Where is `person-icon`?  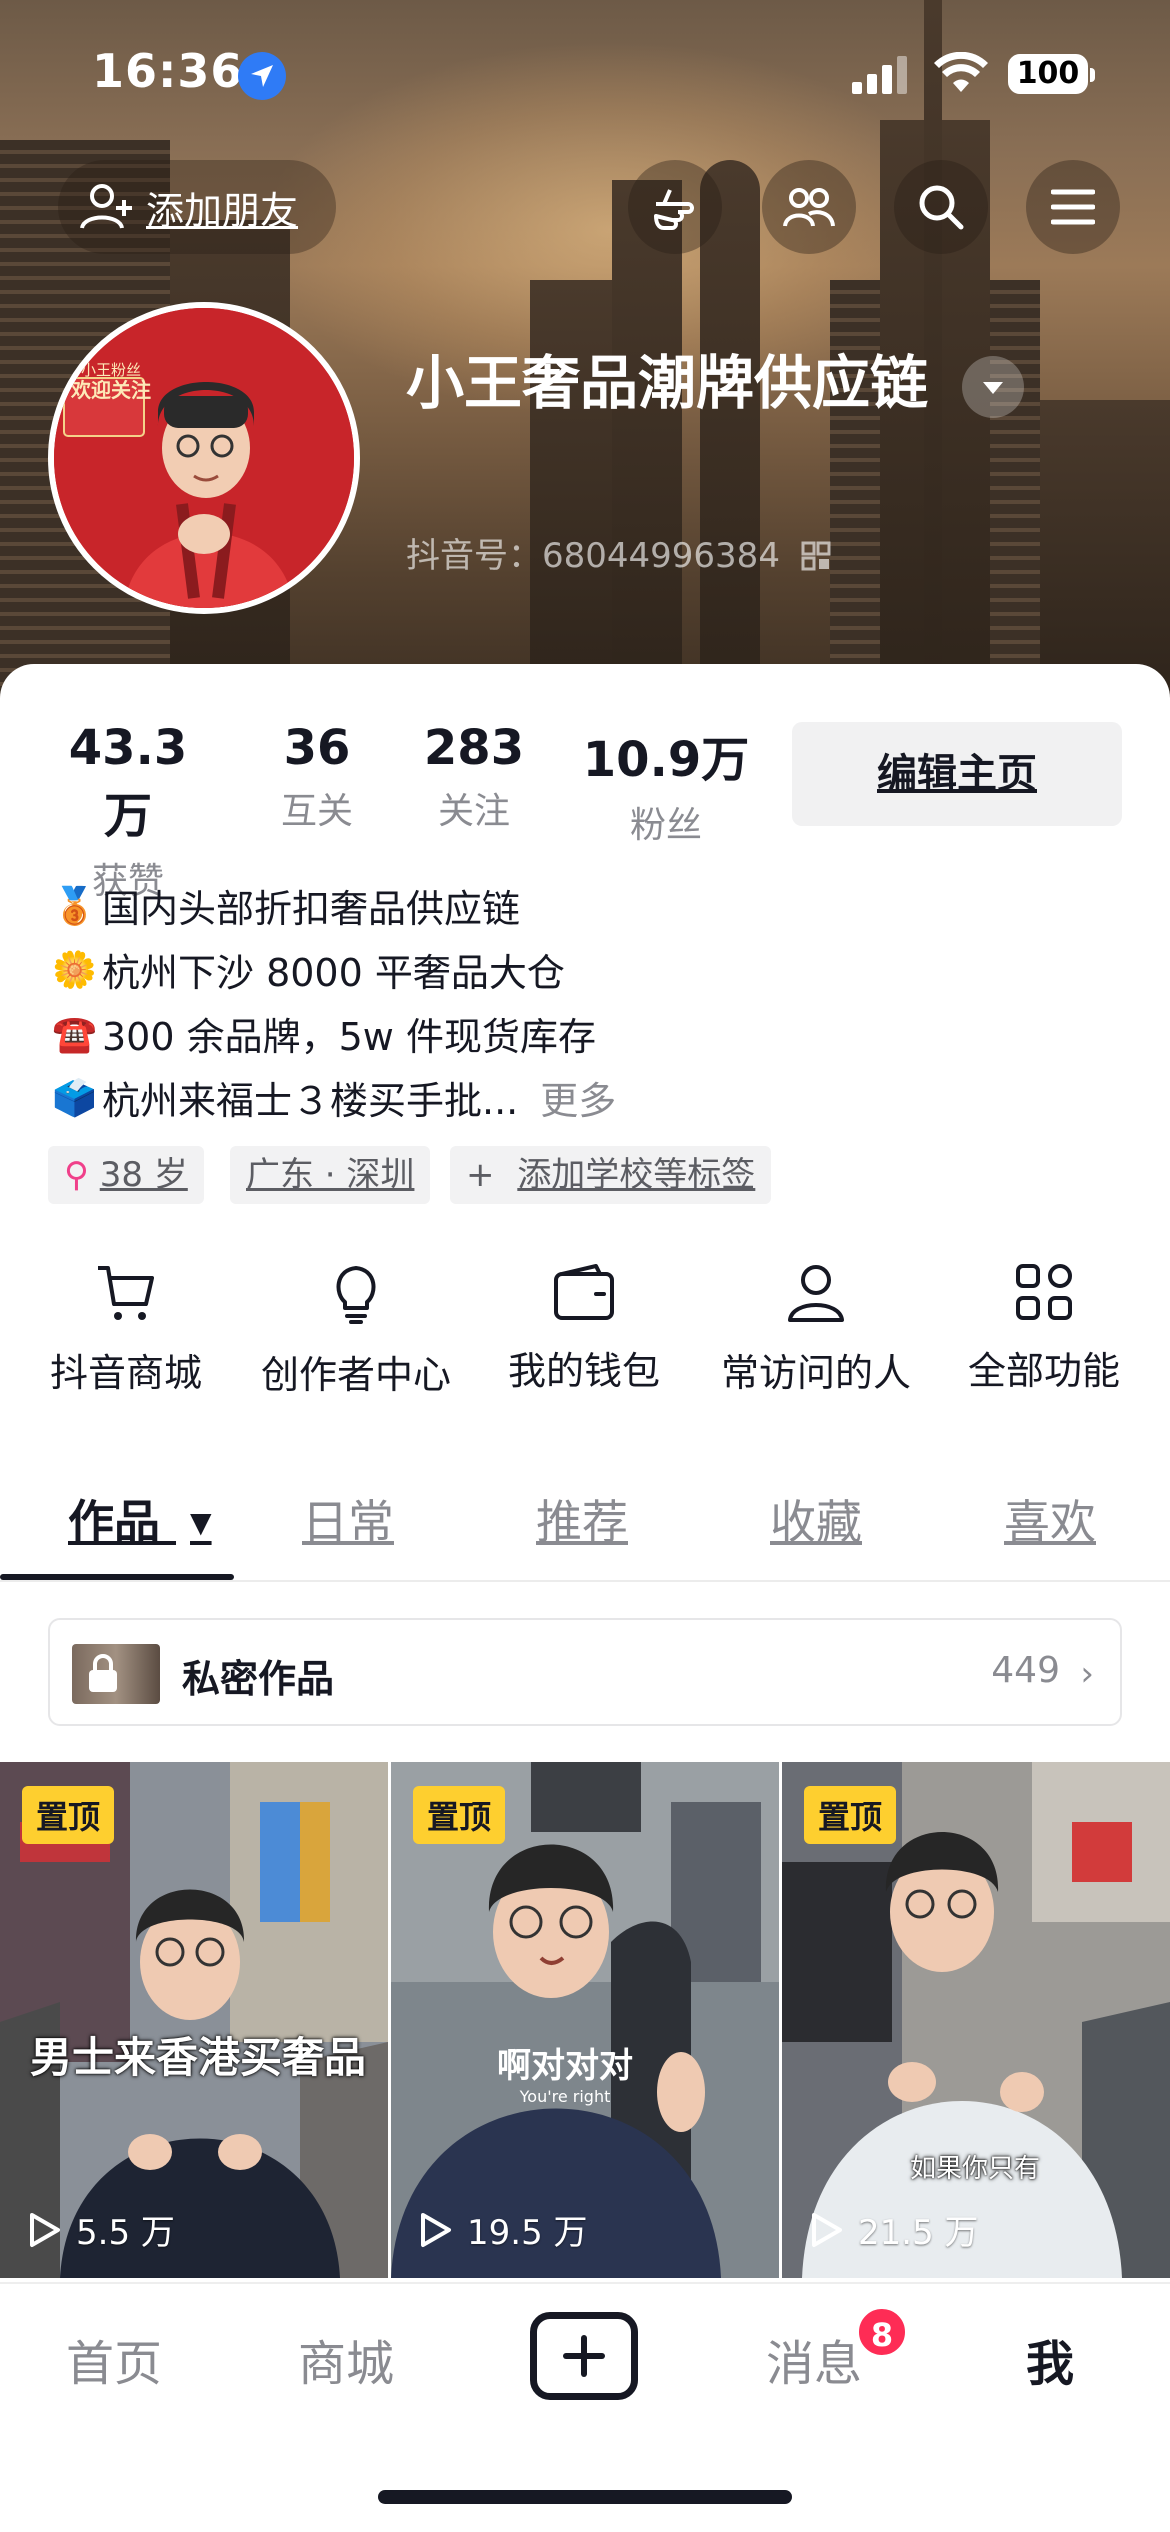
person-icon is located at coordinates (816, 1293).